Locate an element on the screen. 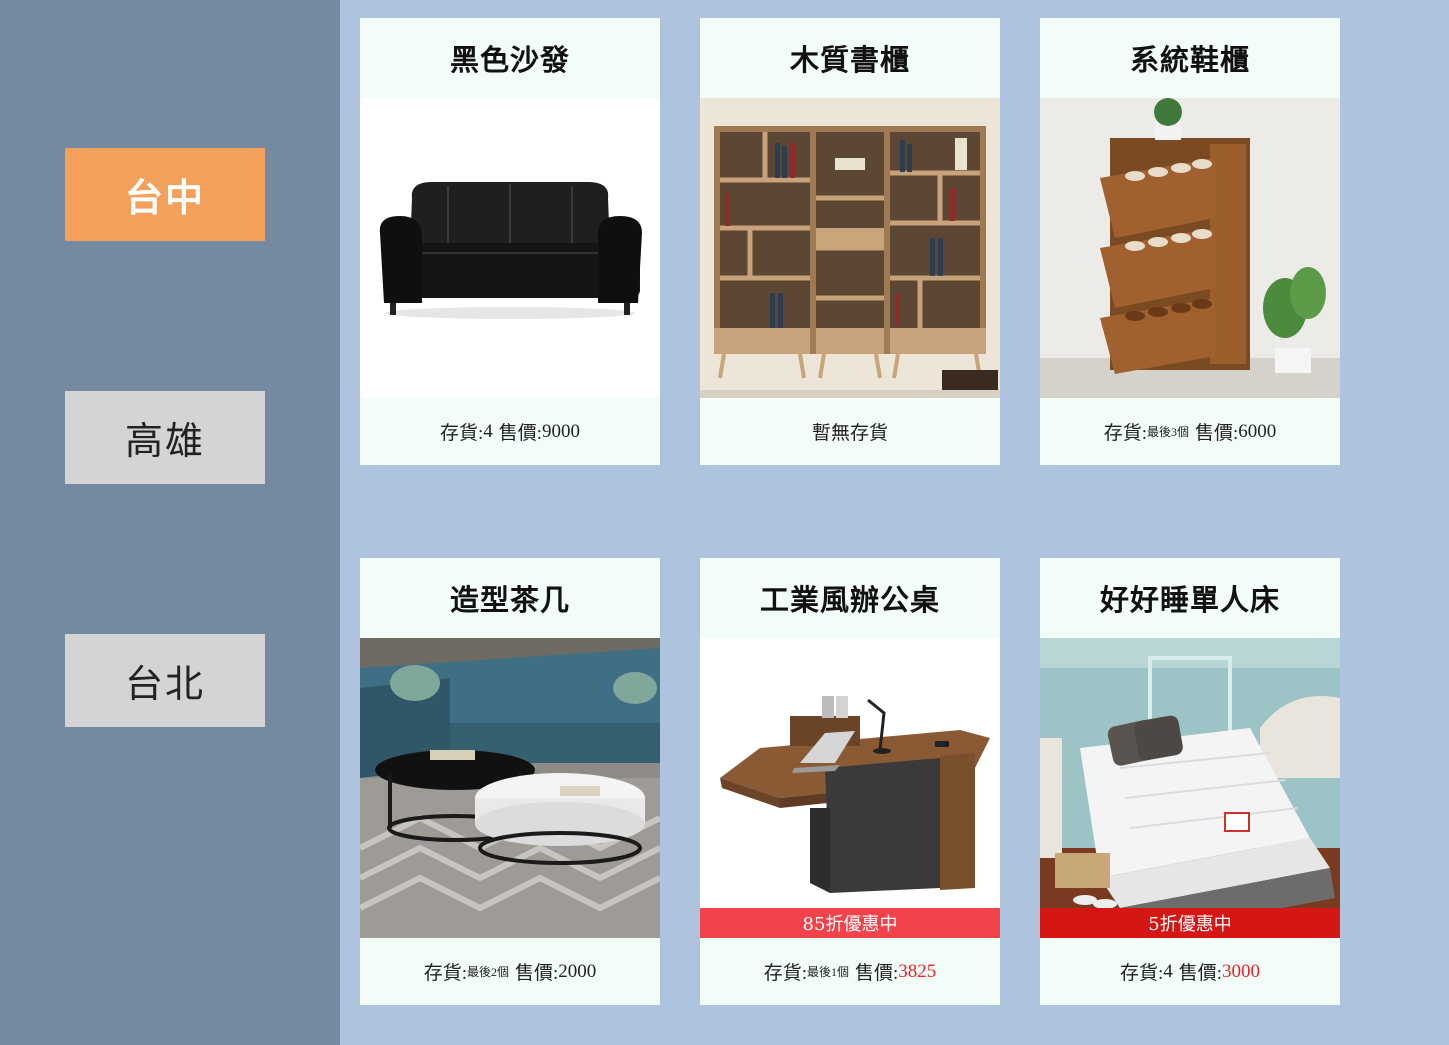  product-info: 存貨: 4 售價: 3000 is located at coordinates (1190, 971).